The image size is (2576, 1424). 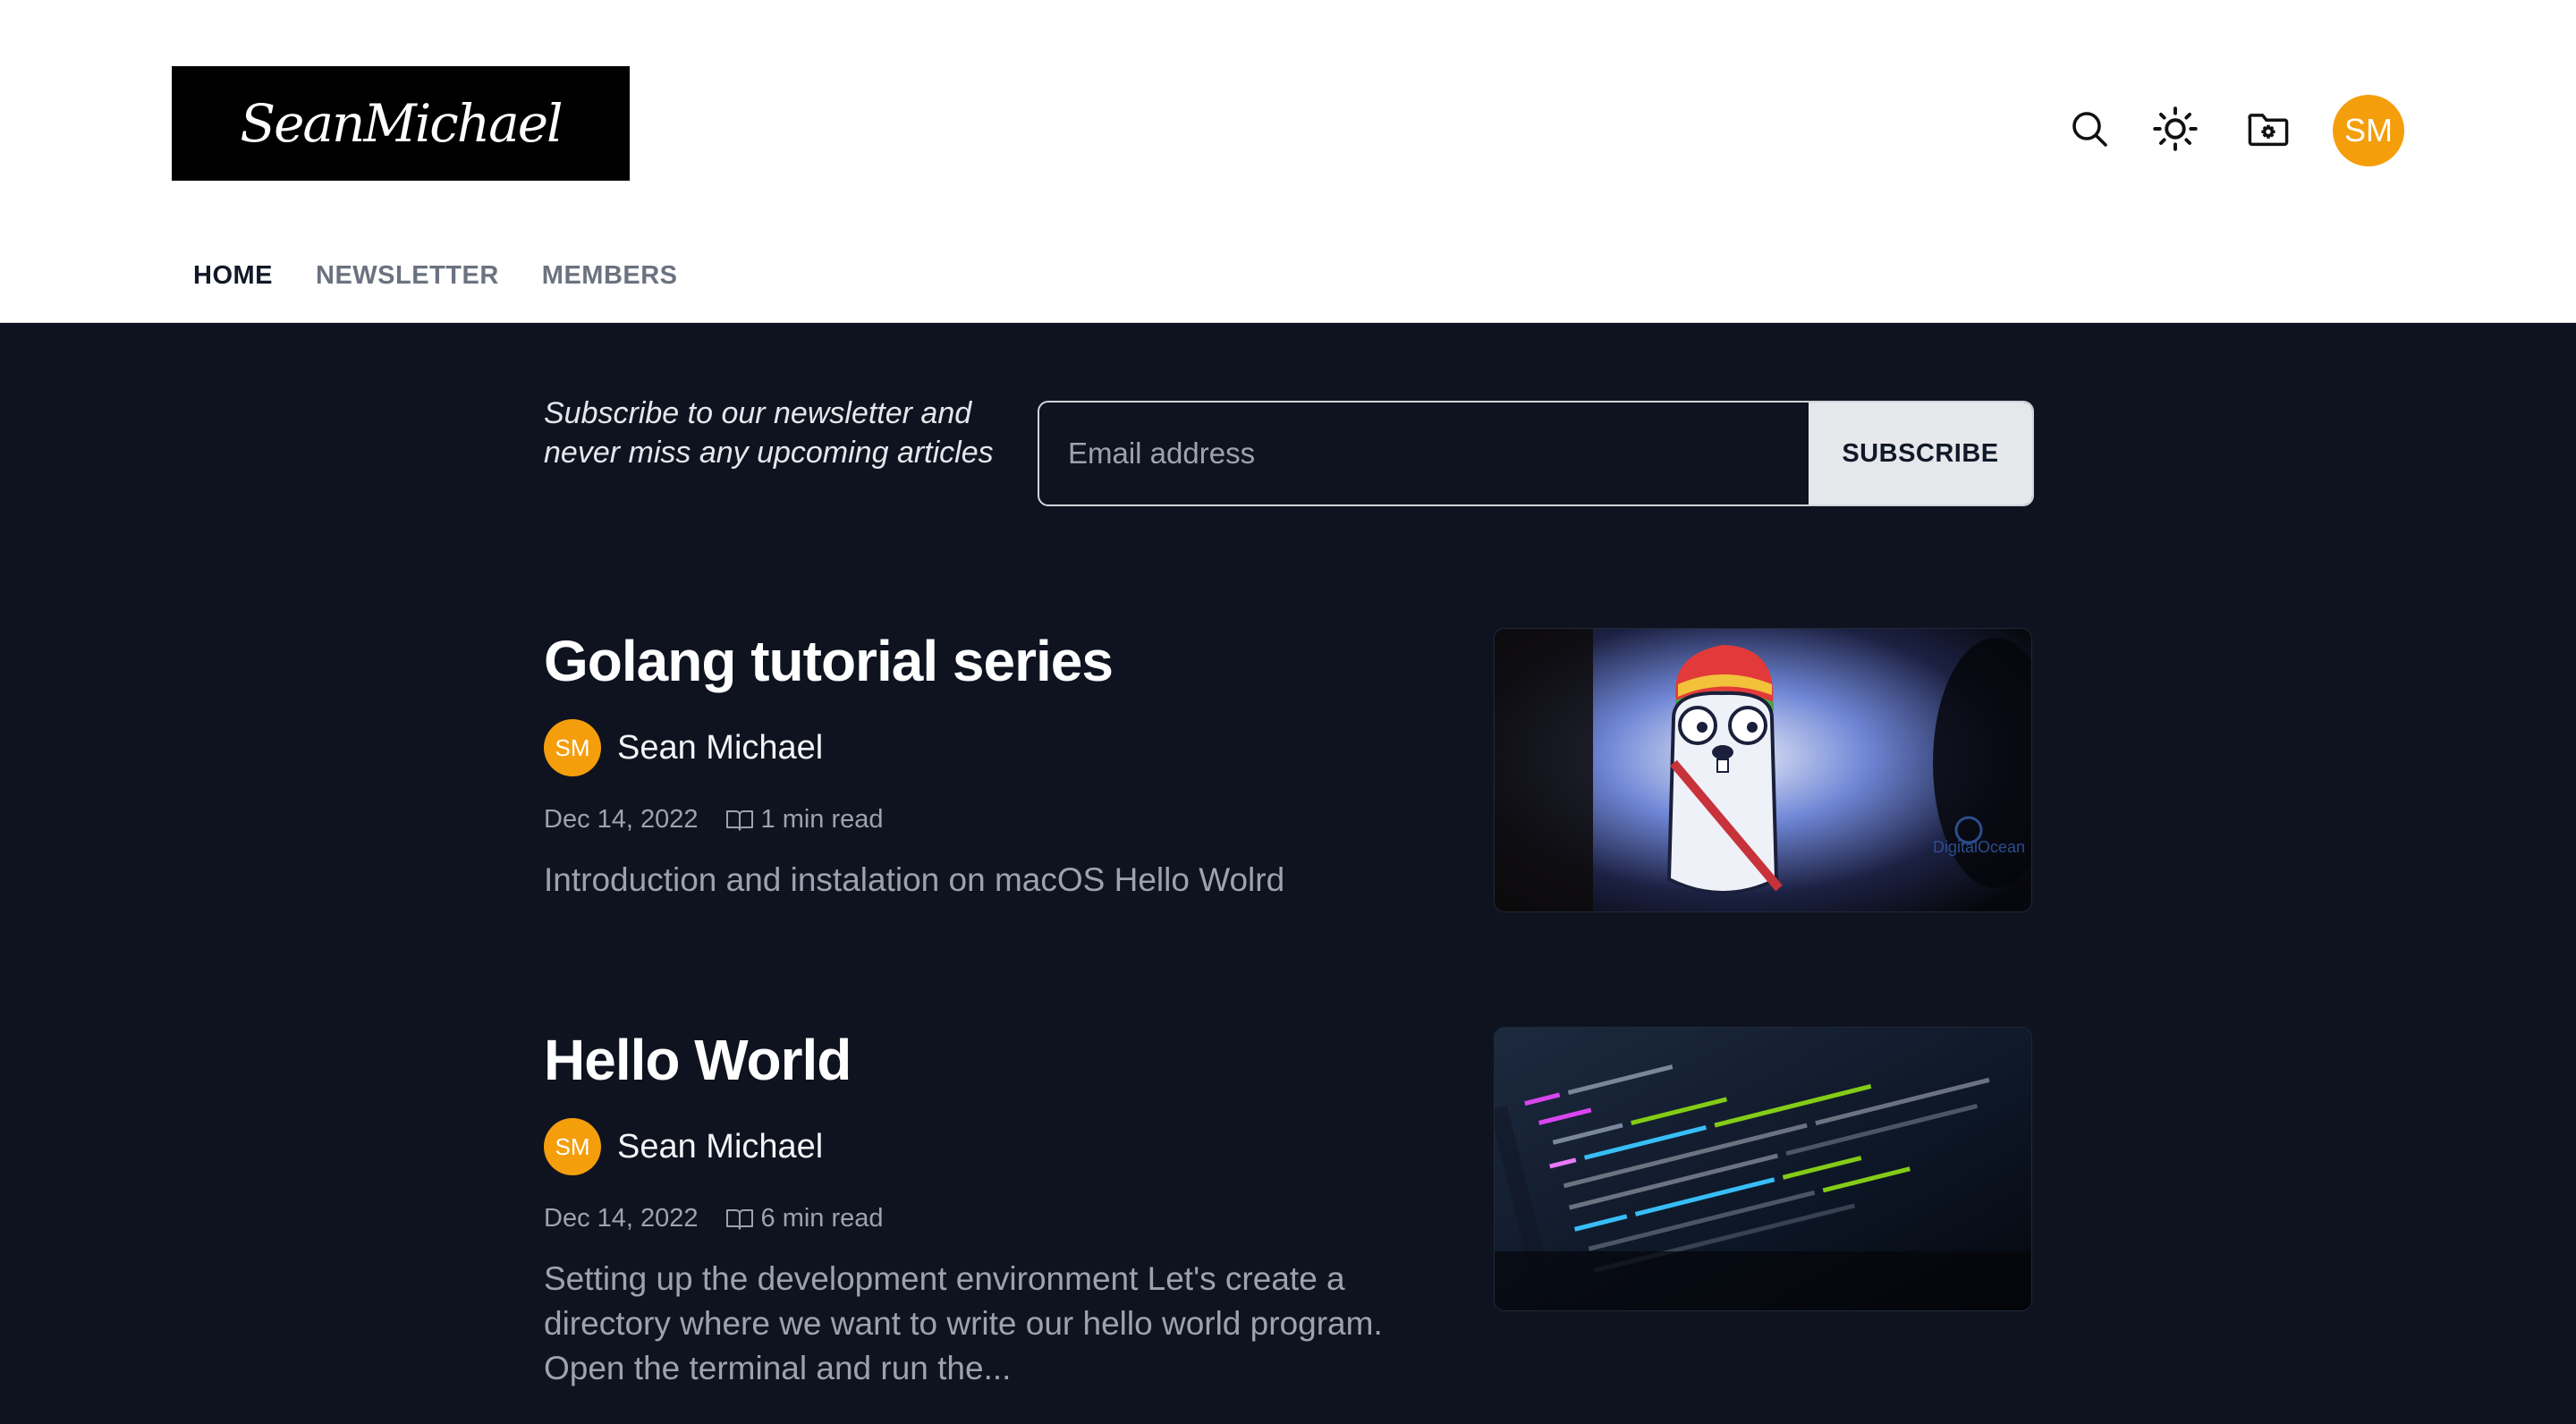 What do you see at coordinates (822, 1218) in the screenshot?
I see `read-time-label: 6 min read` at bounding box center [822, 1218].